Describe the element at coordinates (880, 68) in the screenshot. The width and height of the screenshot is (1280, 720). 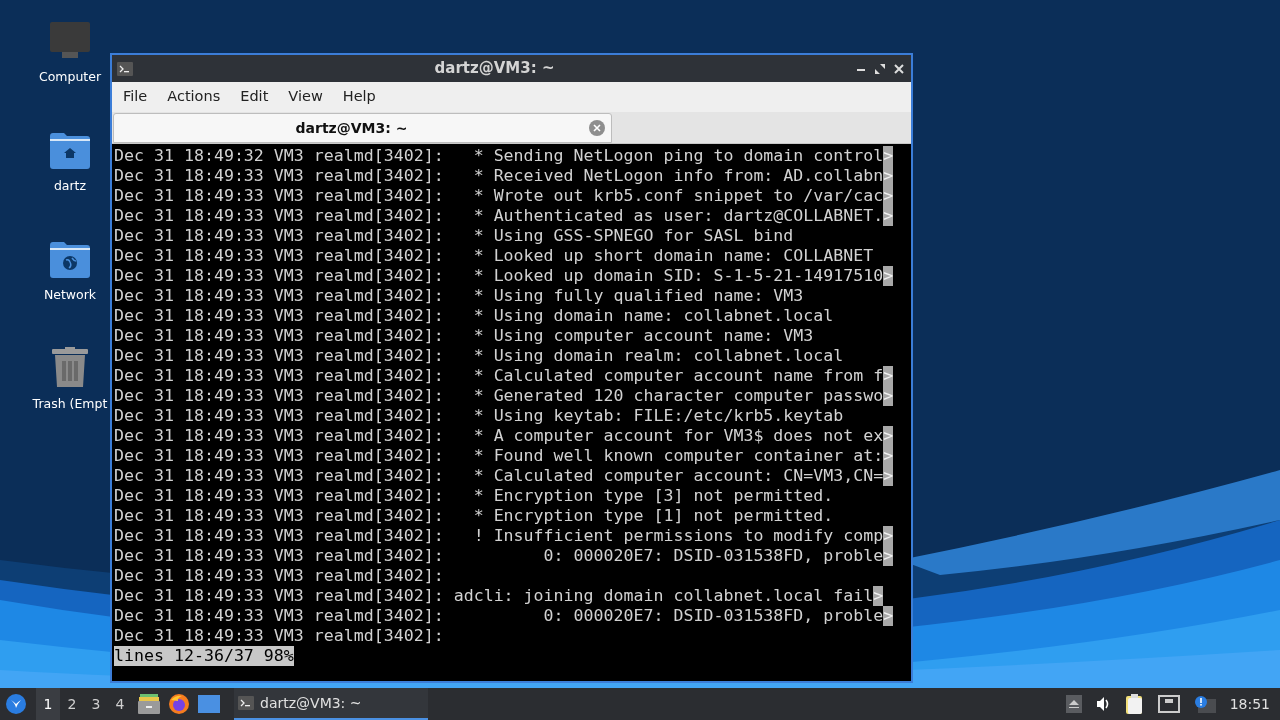
I see `maximize-icon` at that location.